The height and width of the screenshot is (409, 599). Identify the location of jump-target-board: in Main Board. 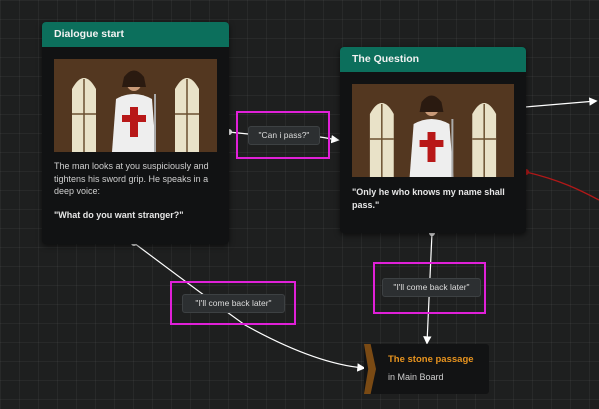
(416, 377).